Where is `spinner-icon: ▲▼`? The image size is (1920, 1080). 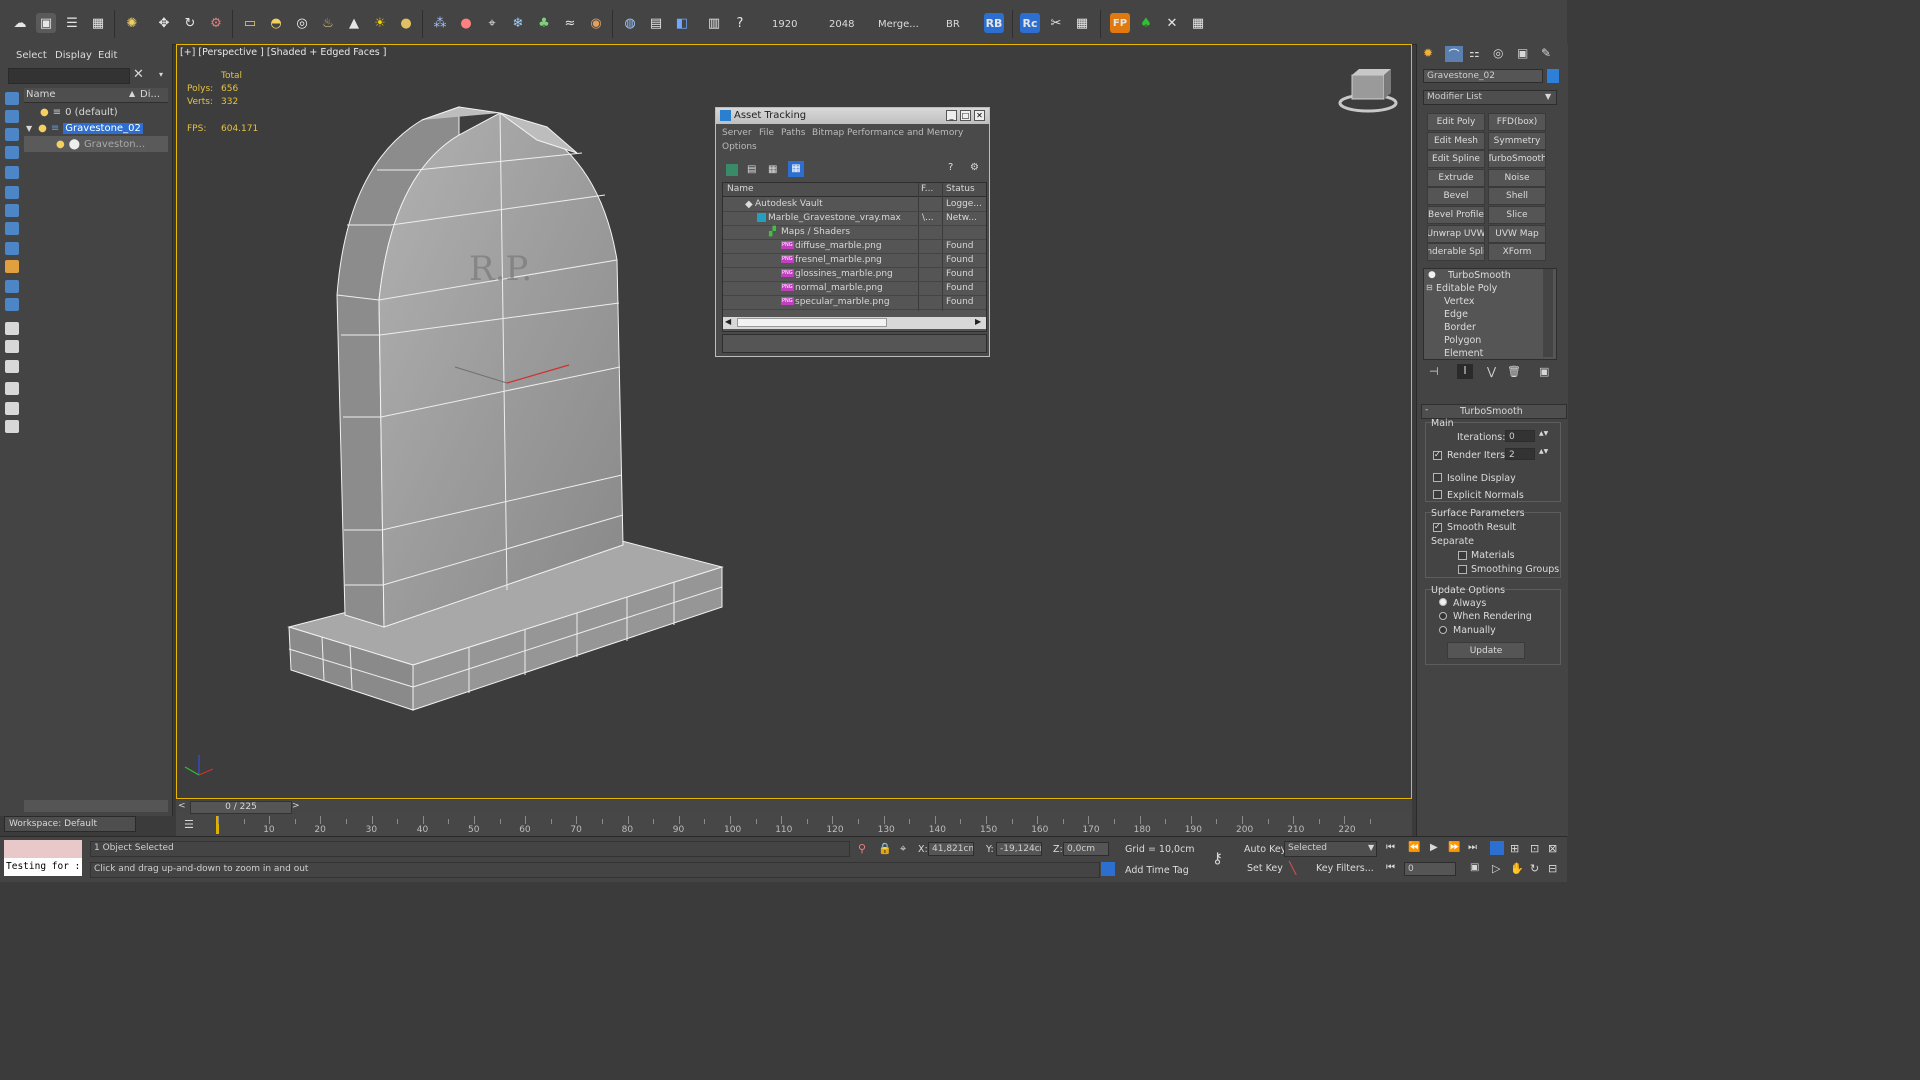
spinner-icon: ▲▼ is located at coordinates (1543, 433).